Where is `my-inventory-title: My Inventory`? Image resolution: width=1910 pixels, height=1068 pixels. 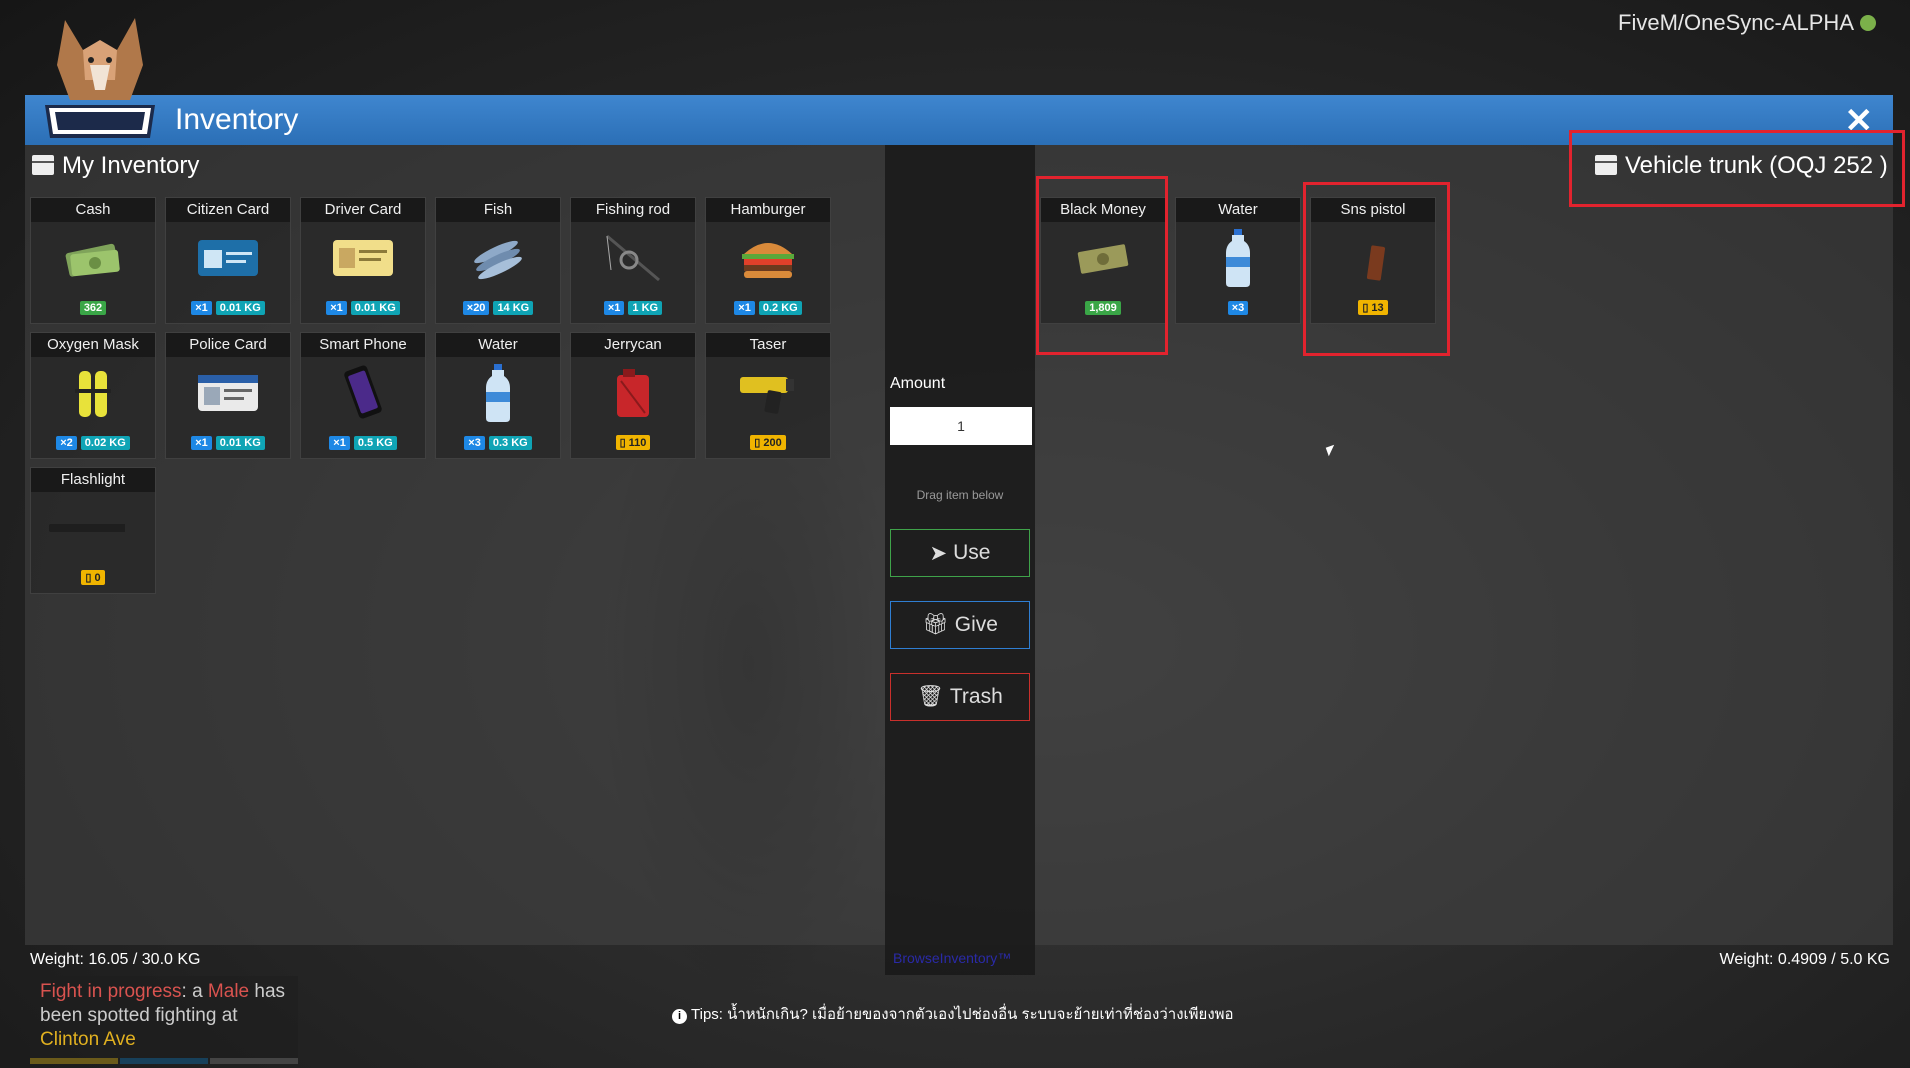
my-inventory-title: My Inventory is located at coordinates (115, 166).